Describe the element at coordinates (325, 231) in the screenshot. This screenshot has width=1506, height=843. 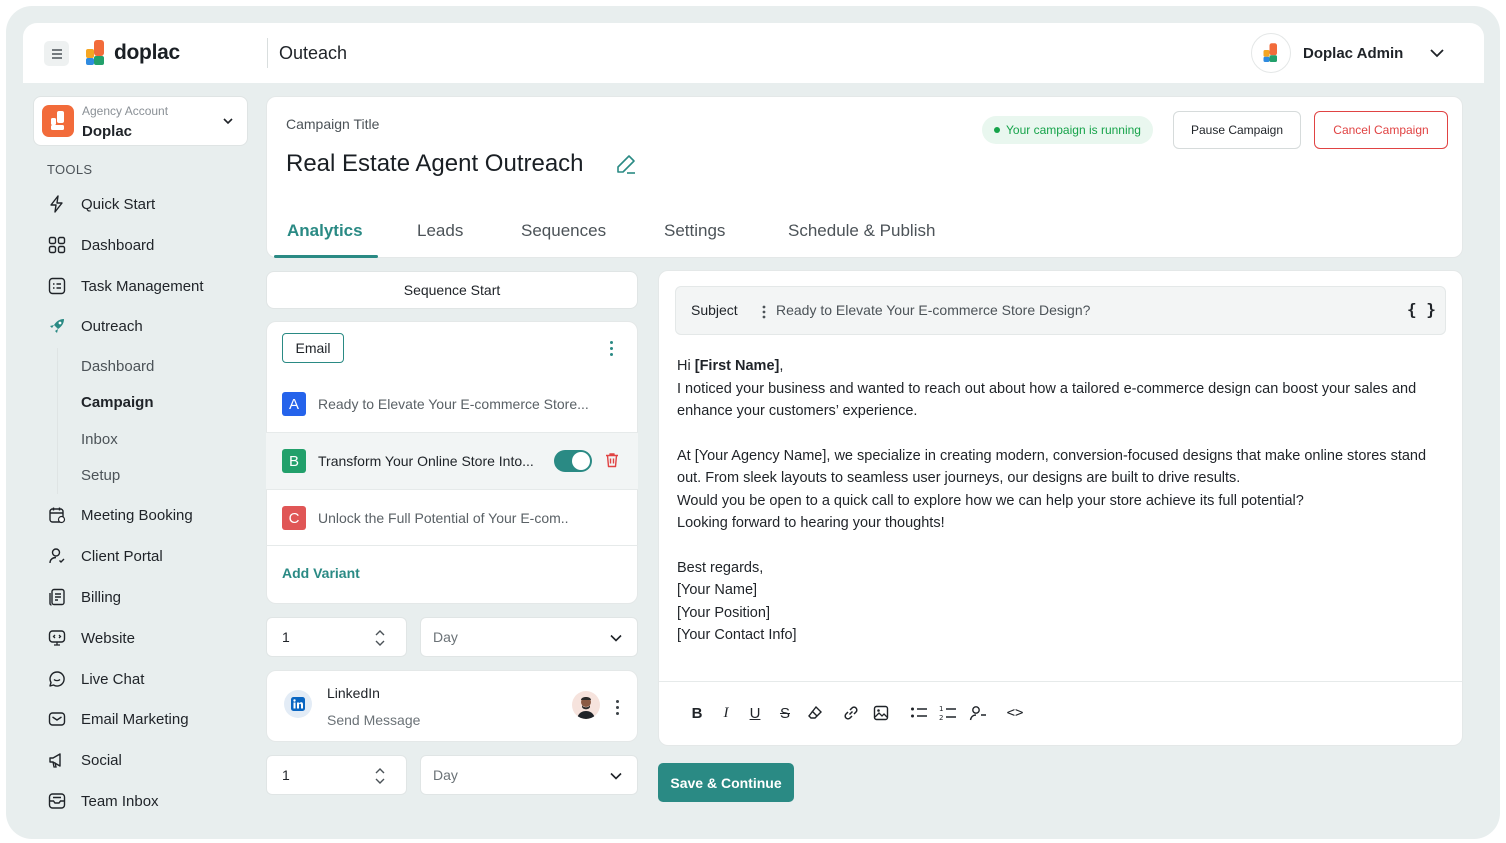
I see `tab-analytics: Analytics` at that location.